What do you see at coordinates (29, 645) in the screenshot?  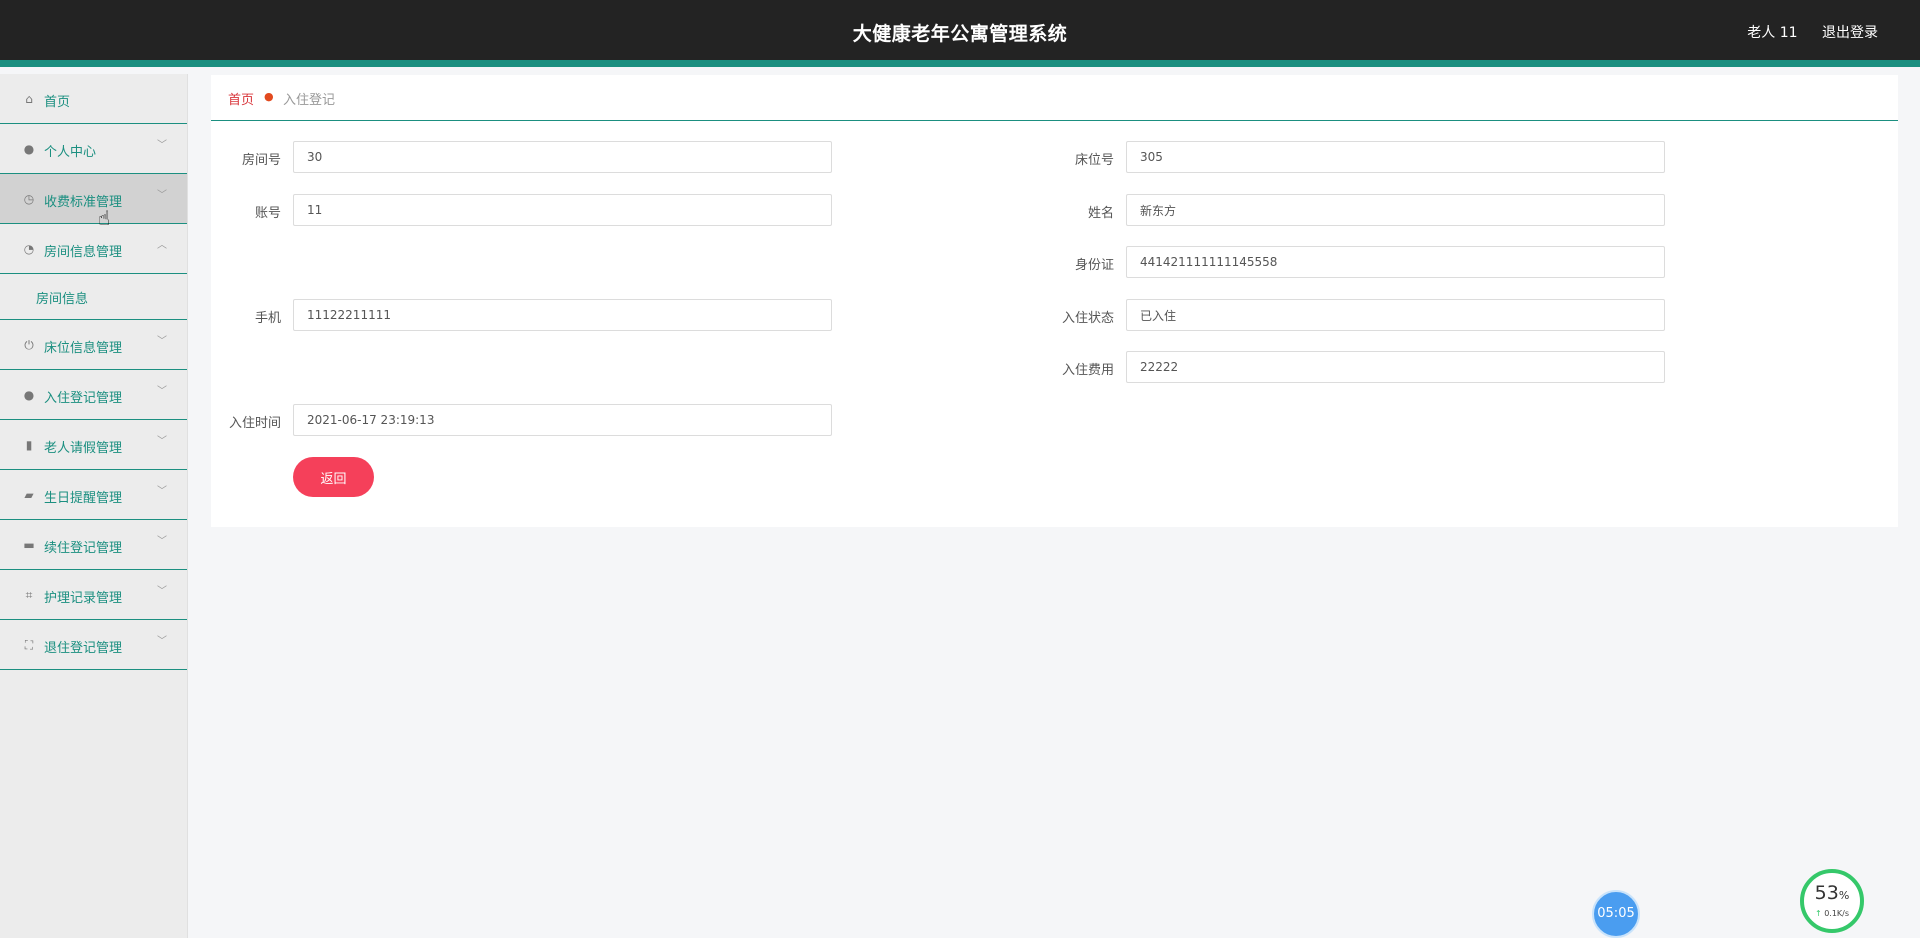 I see `fullscreen-icon: ⛶` at bounding box center [29, 645].